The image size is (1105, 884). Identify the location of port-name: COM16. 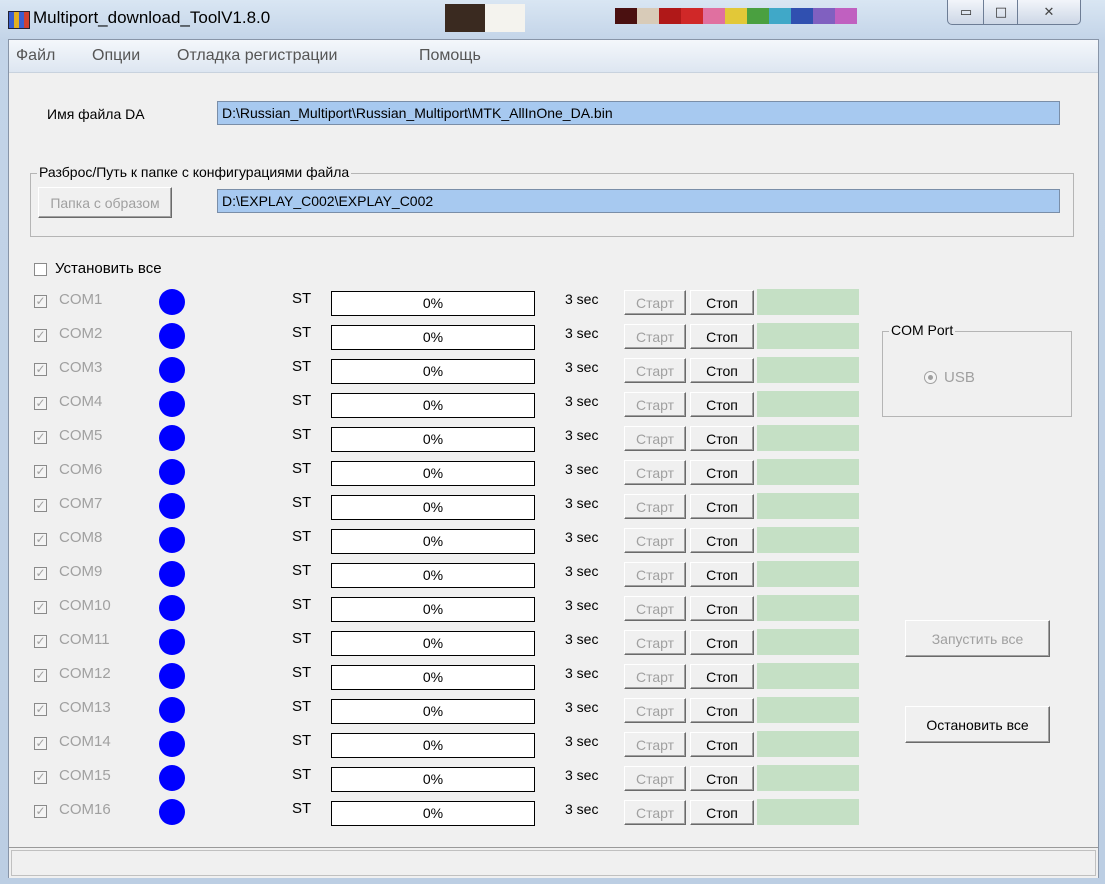
(85, 809).